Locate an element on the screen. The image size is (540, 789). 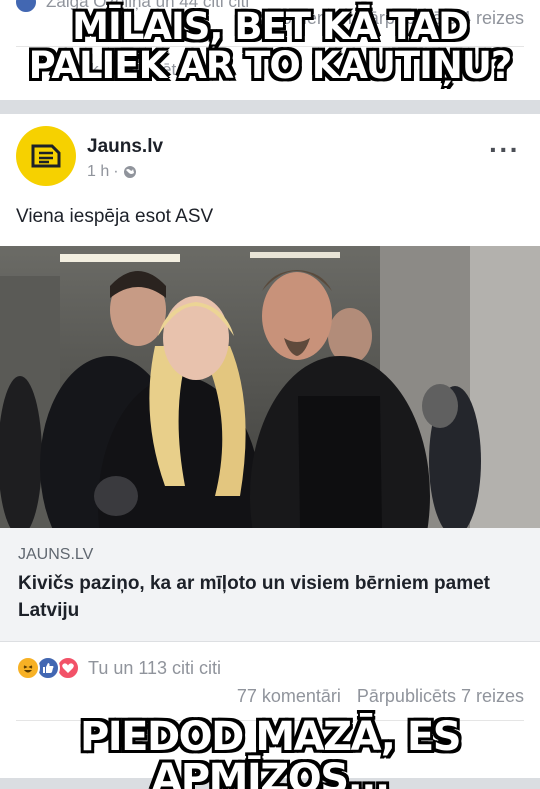
globe-icon is located at coordinates (129, 172).